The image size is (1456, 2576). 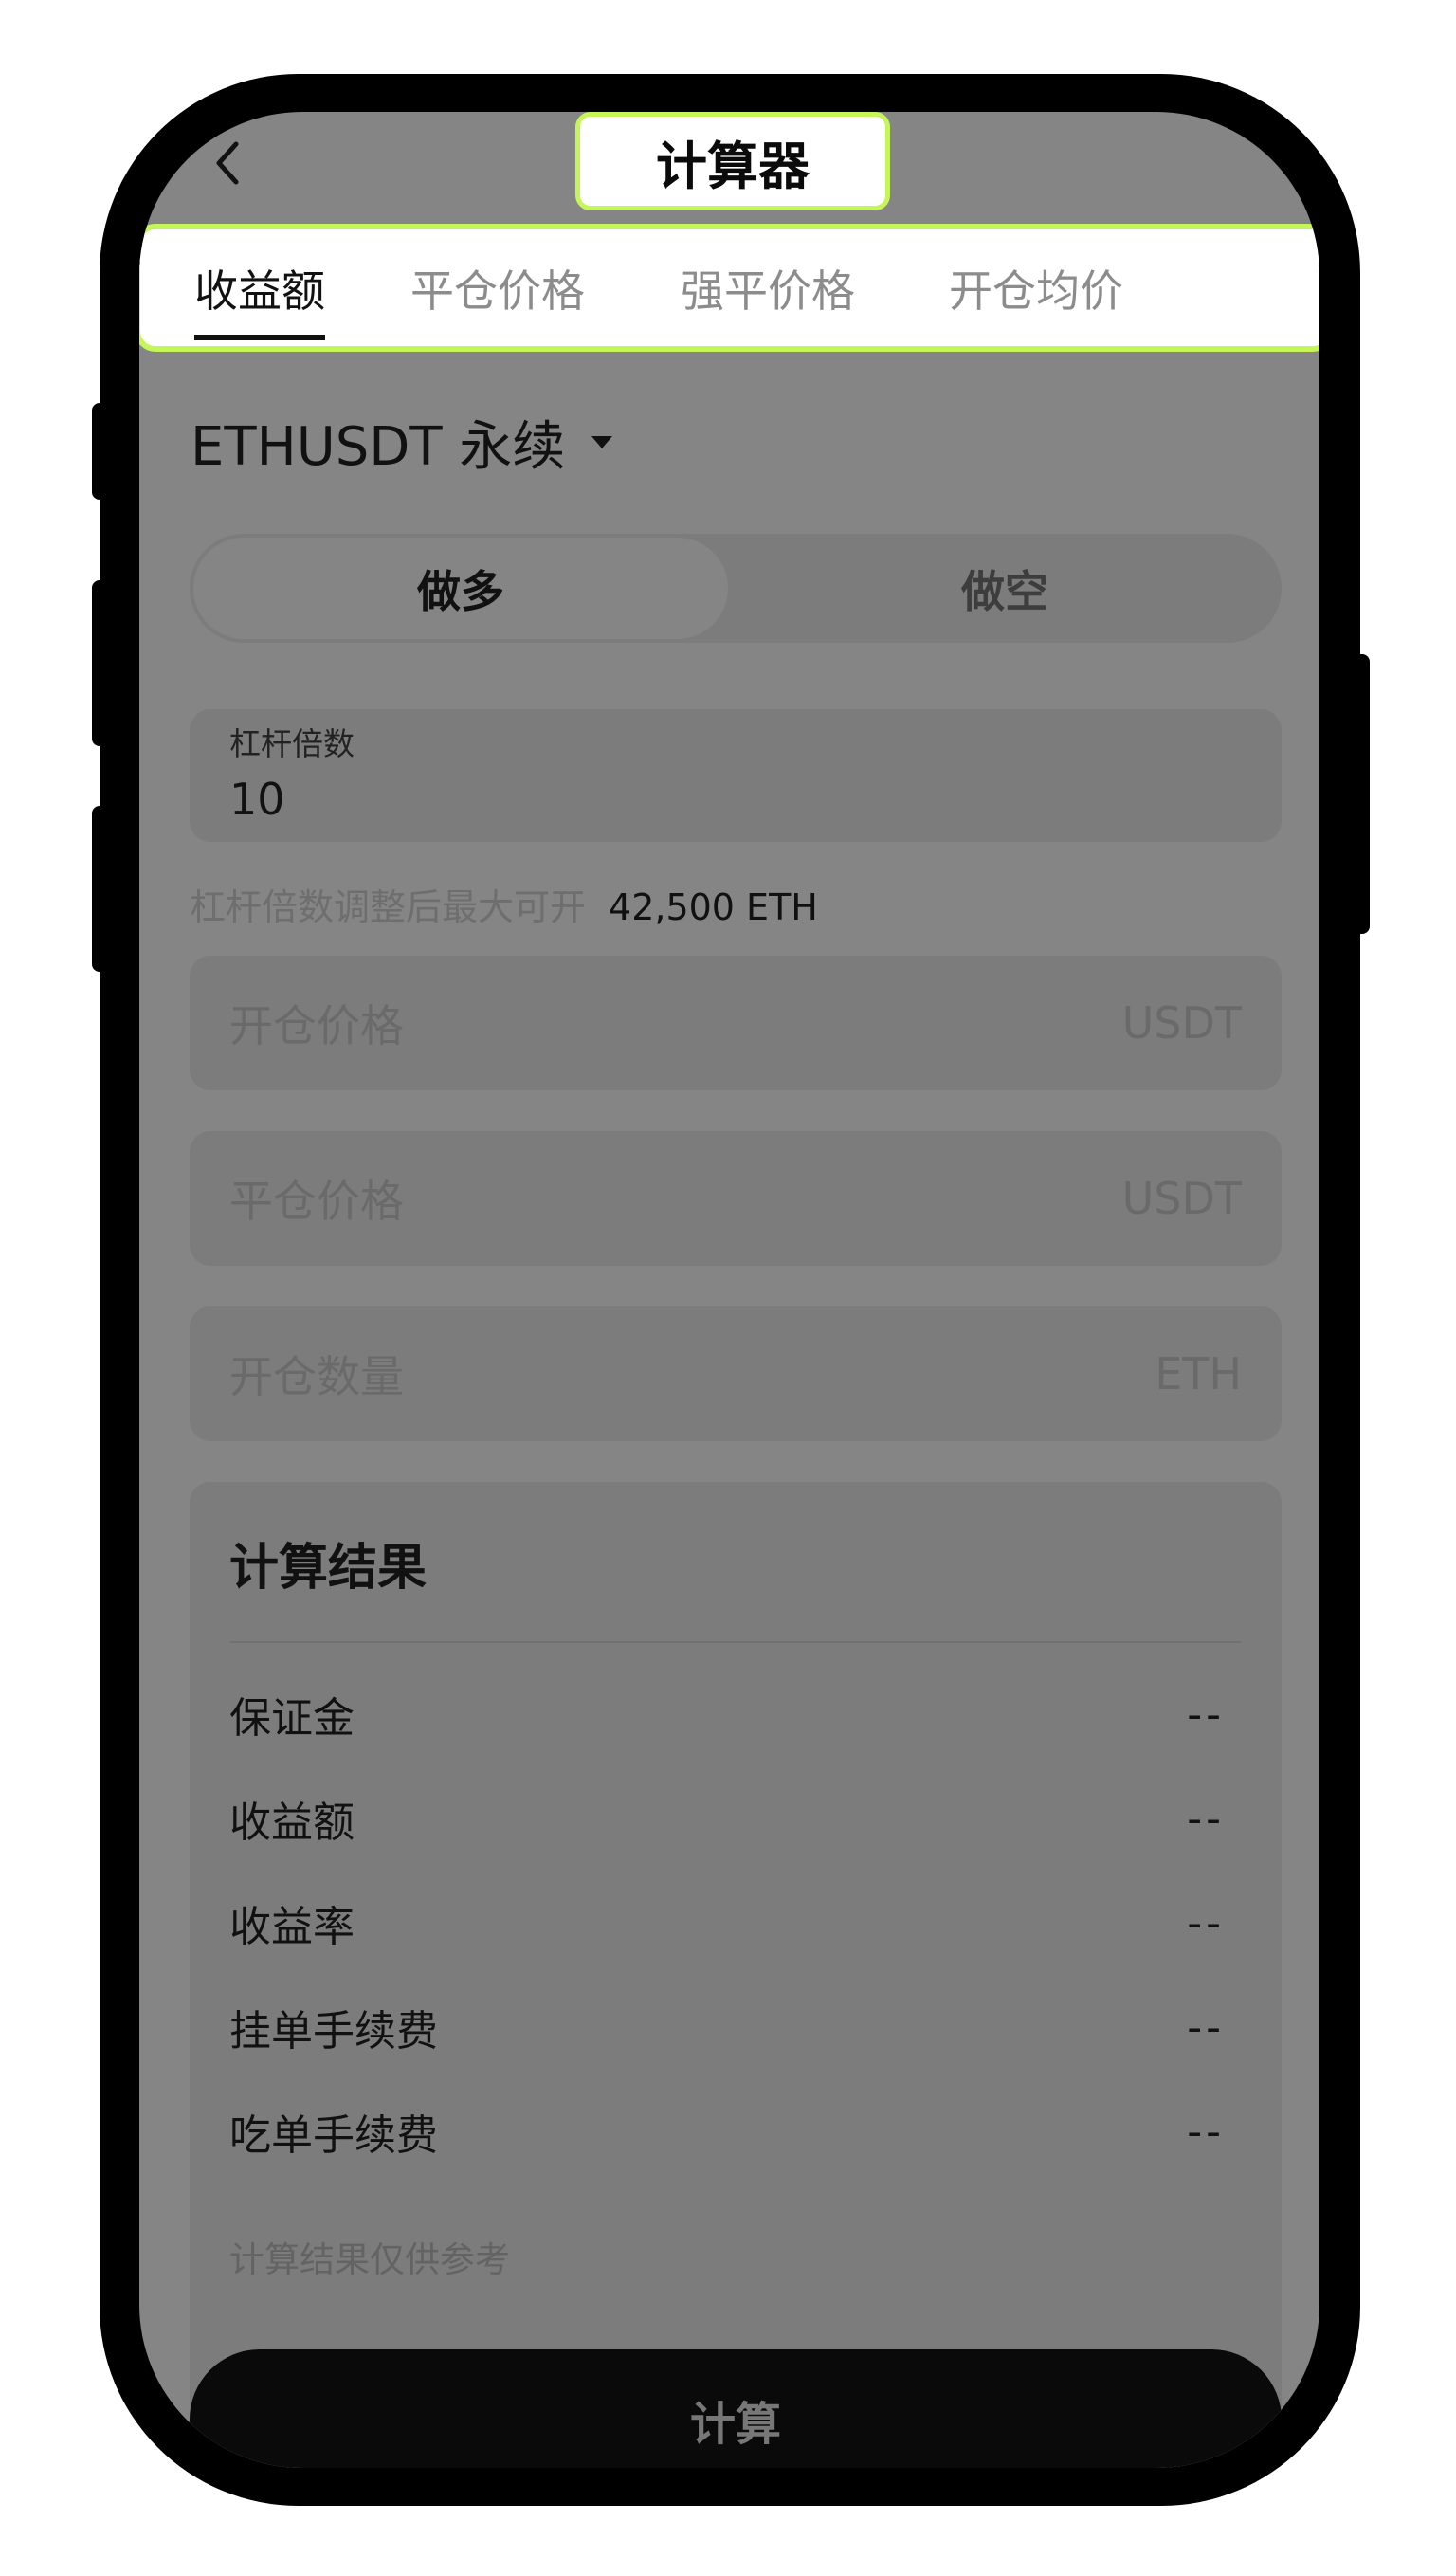 I want to click on tab-close-price: 平仓价格, so click(x=497, y=287).